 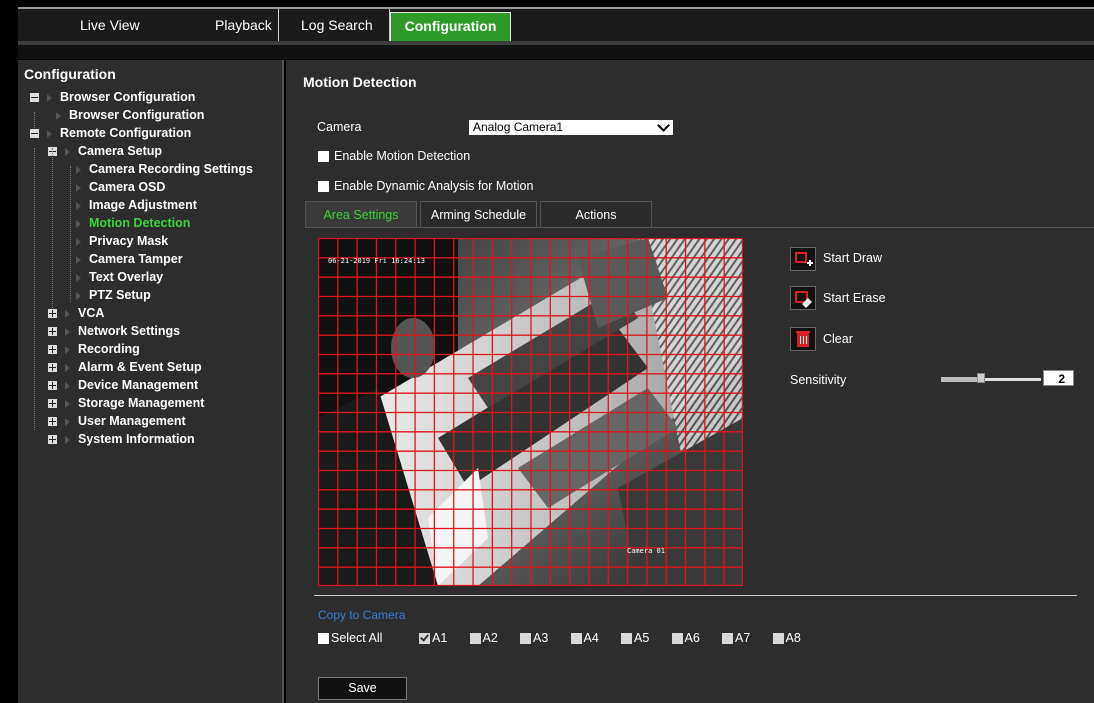 I want to click on tree-item: PTZ Setup, so click(x=113, y=295).